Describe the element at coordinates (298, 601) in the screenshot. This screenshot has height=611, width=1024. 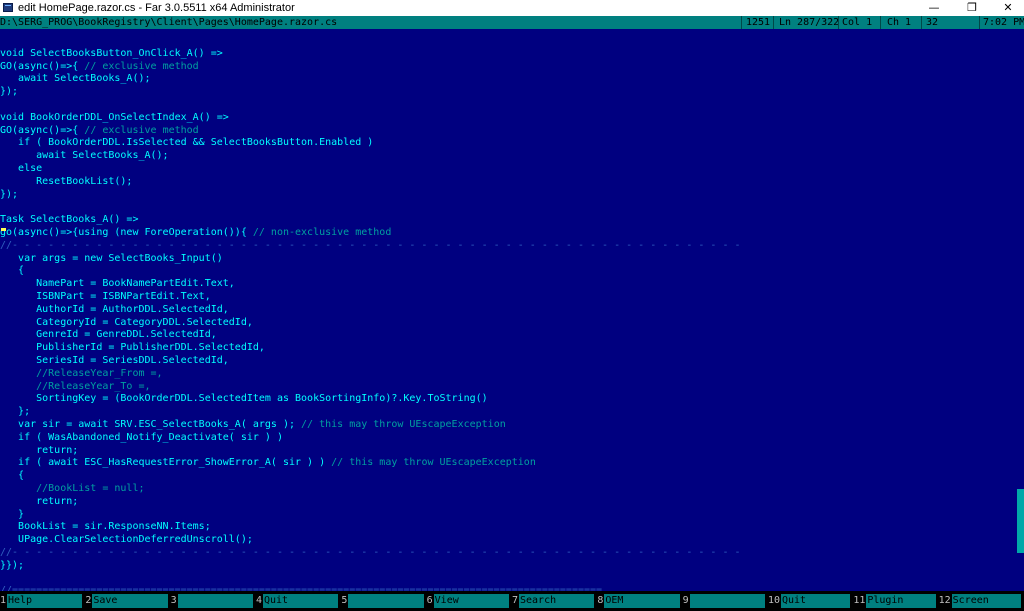
I see `fkey-quit: 4 Quit` at that location.